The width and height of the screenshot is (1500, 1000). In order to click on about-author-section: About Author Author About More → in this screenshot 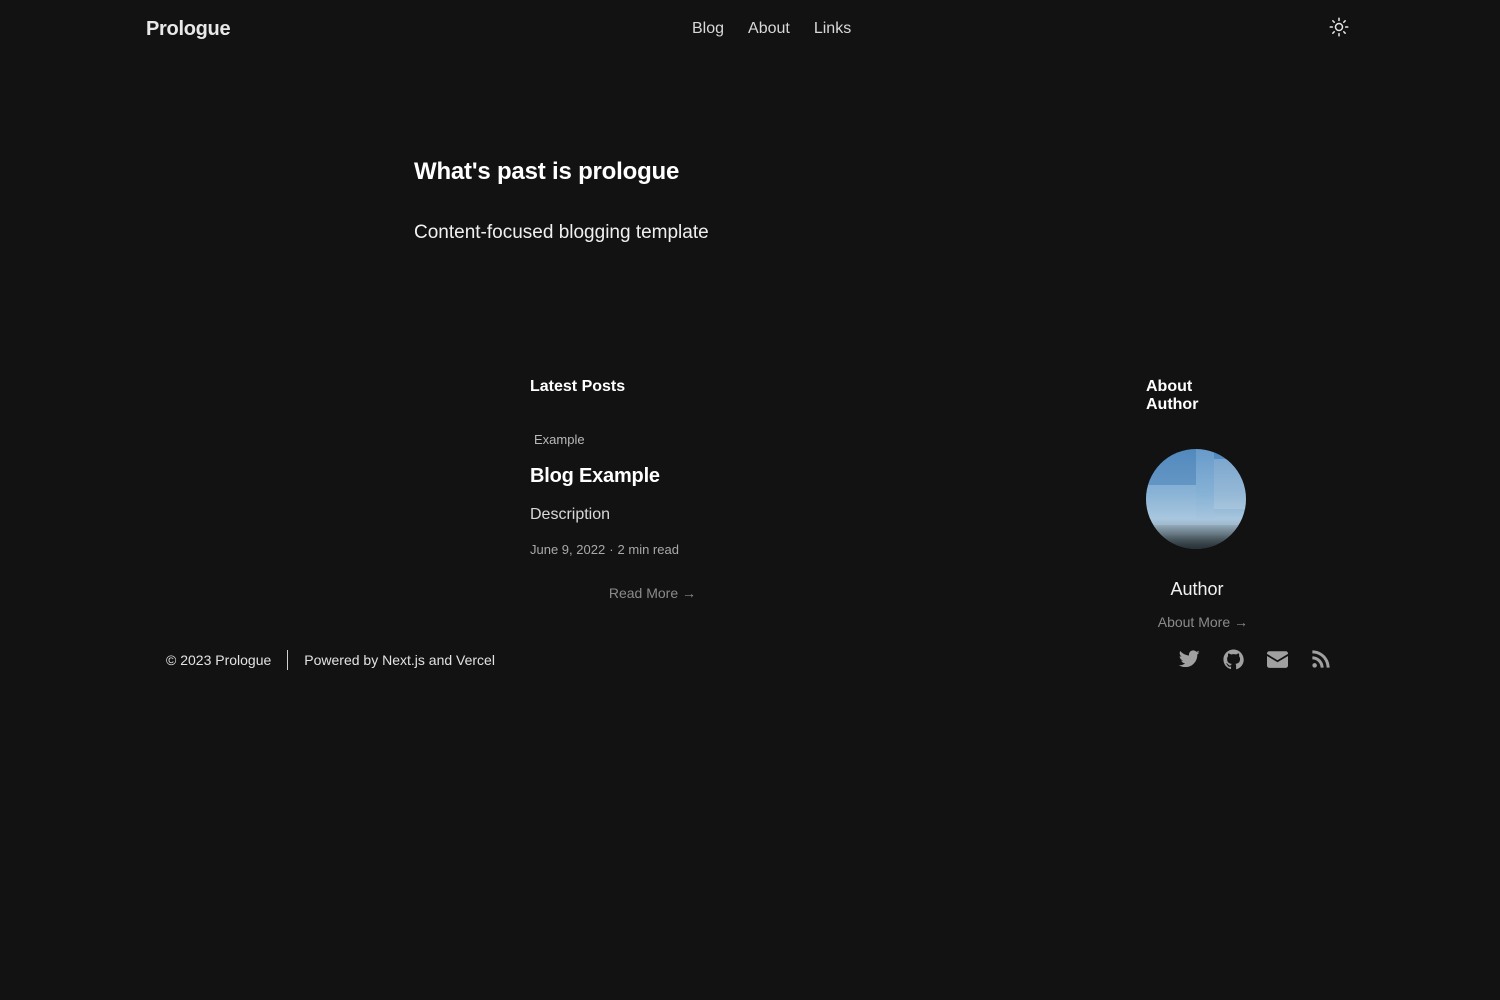, I will do `click(1197, 504)`.